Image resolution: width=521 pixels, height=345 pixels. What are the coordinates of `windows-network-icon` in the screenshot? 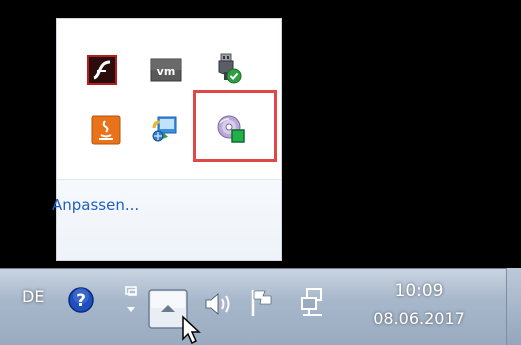 It's located at (166, 130).